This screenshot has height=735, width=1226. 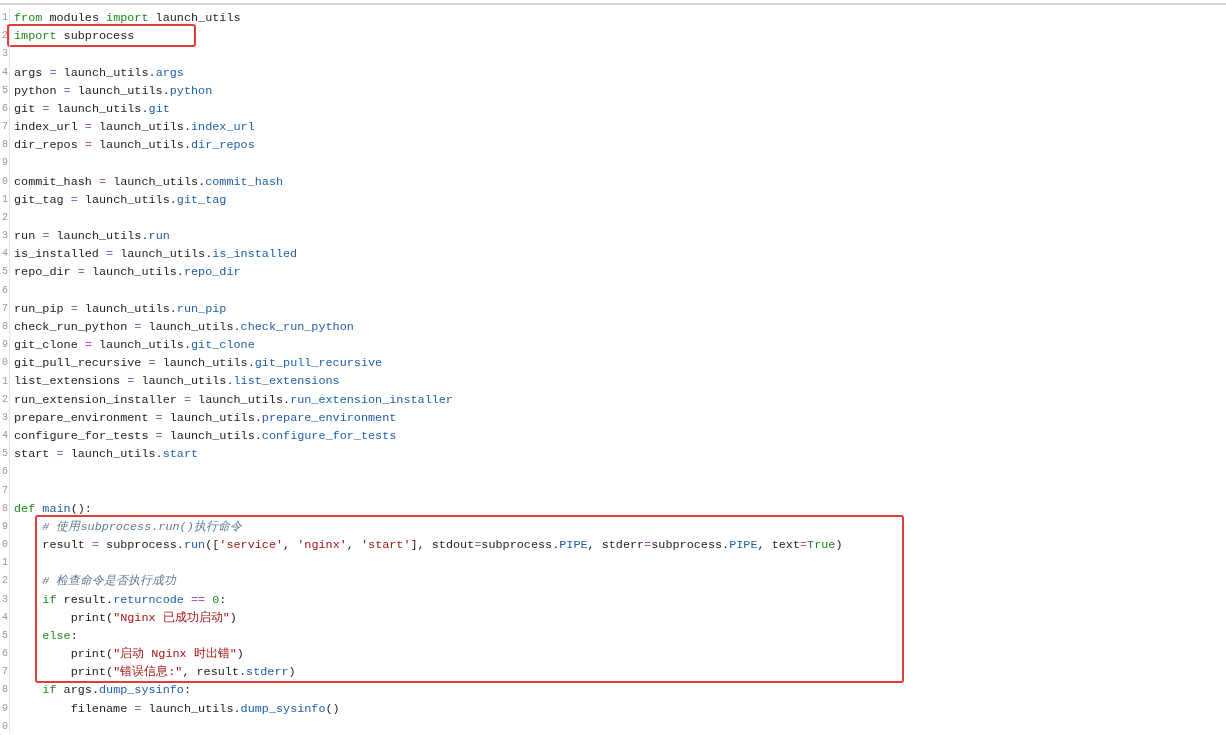 What do you see at coordinates (113, 90) in the screenshot?
I see `code-line: python = launch_utils.python` at bounding box center [113, 90].